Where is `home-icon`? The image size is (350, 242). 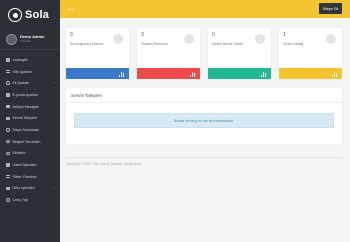 home-icon is located at coordinates (8, 60).